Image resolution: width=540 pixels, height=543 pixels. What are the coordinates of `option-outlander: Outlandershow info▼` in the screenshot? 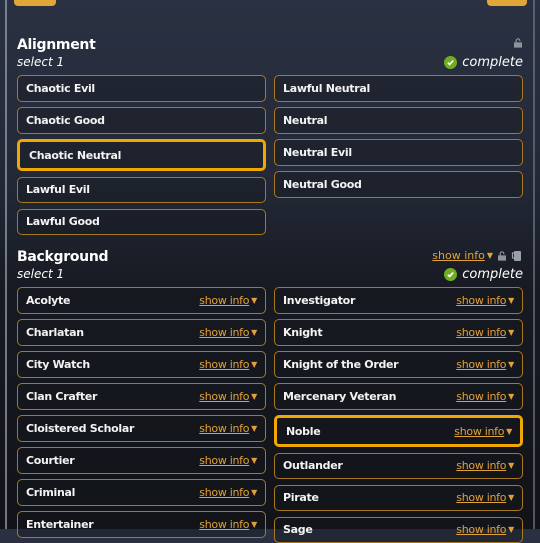 It's located at (398, 466).